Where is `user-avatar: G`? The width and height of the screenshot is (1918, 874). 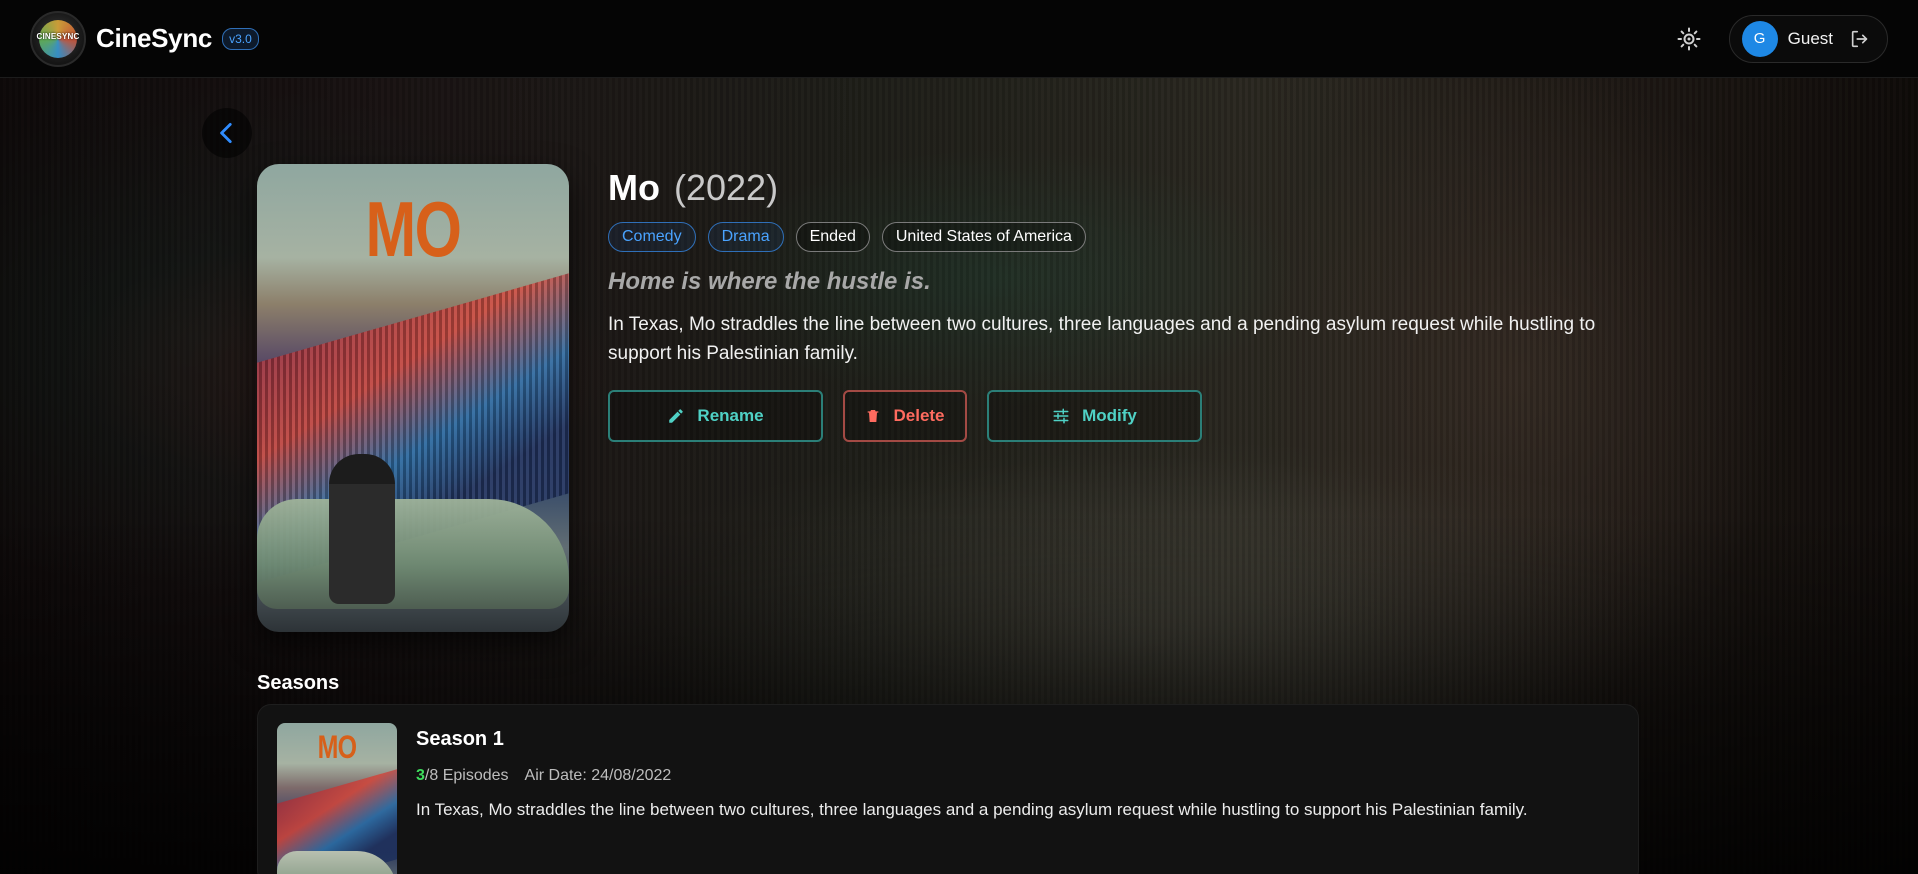 user-avatar: G is located at coordinates (1759, 38).